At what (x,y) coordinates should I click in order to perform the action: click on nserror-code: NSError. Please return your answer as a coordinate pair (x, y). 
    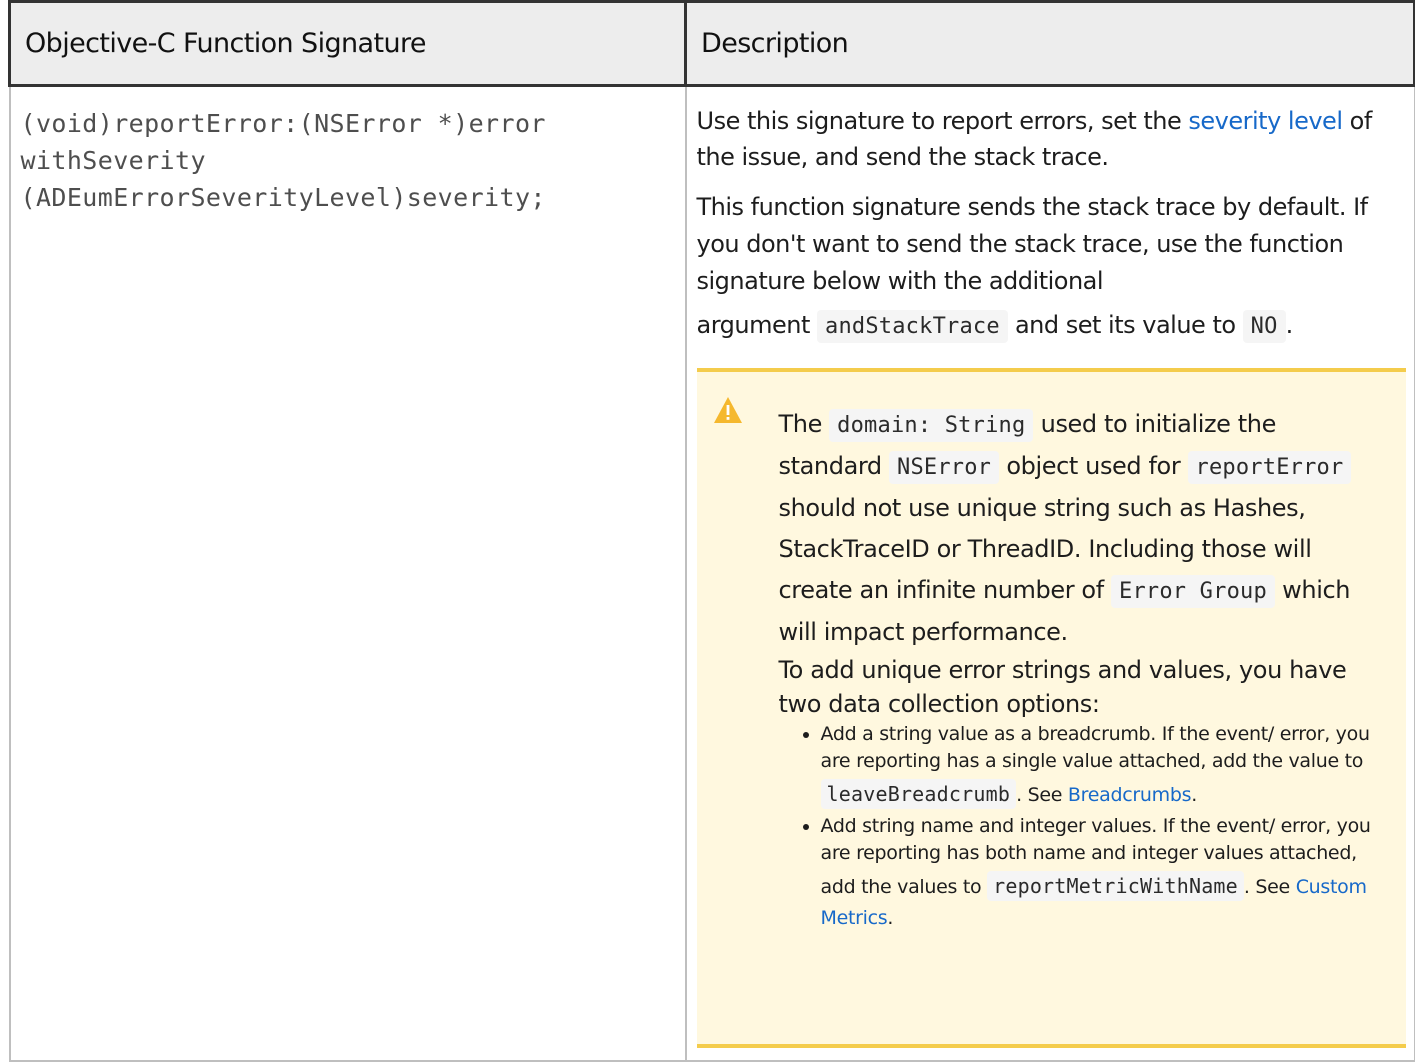
    Looking at the image, I should click on (944, 467).